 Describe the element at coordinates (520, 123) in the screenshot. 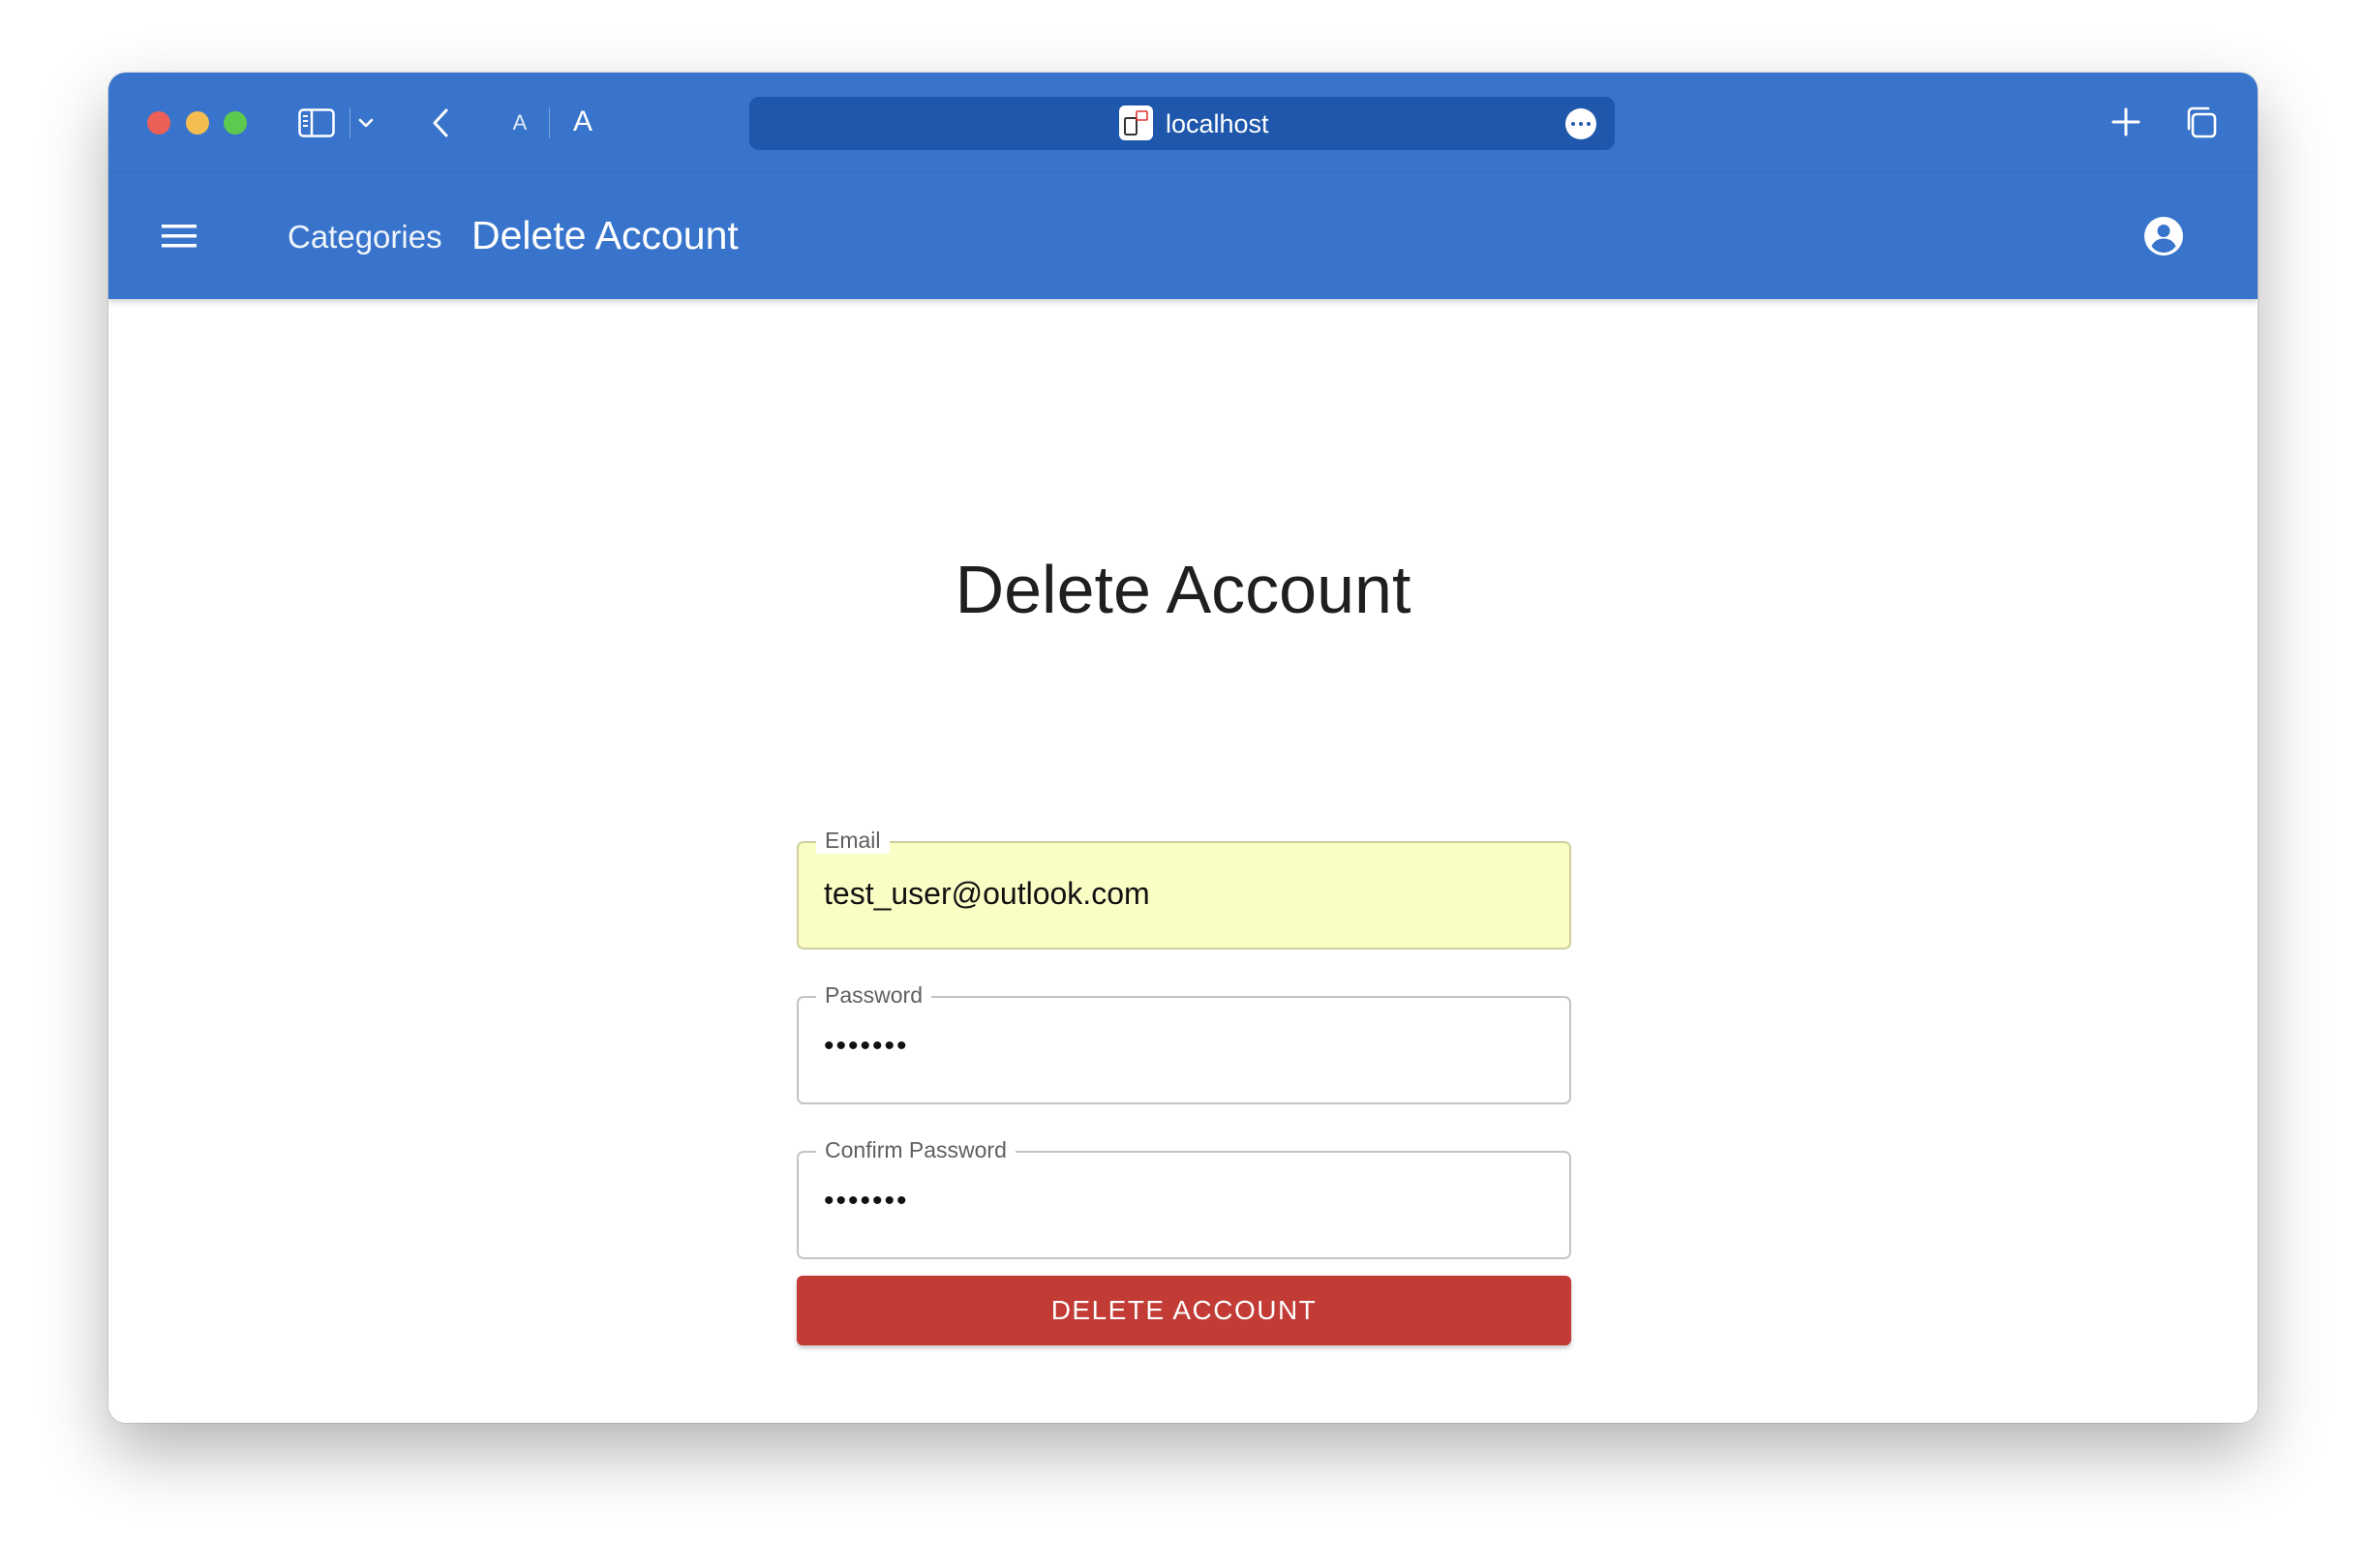

I see `decrease-text-size-button: A` at that location.